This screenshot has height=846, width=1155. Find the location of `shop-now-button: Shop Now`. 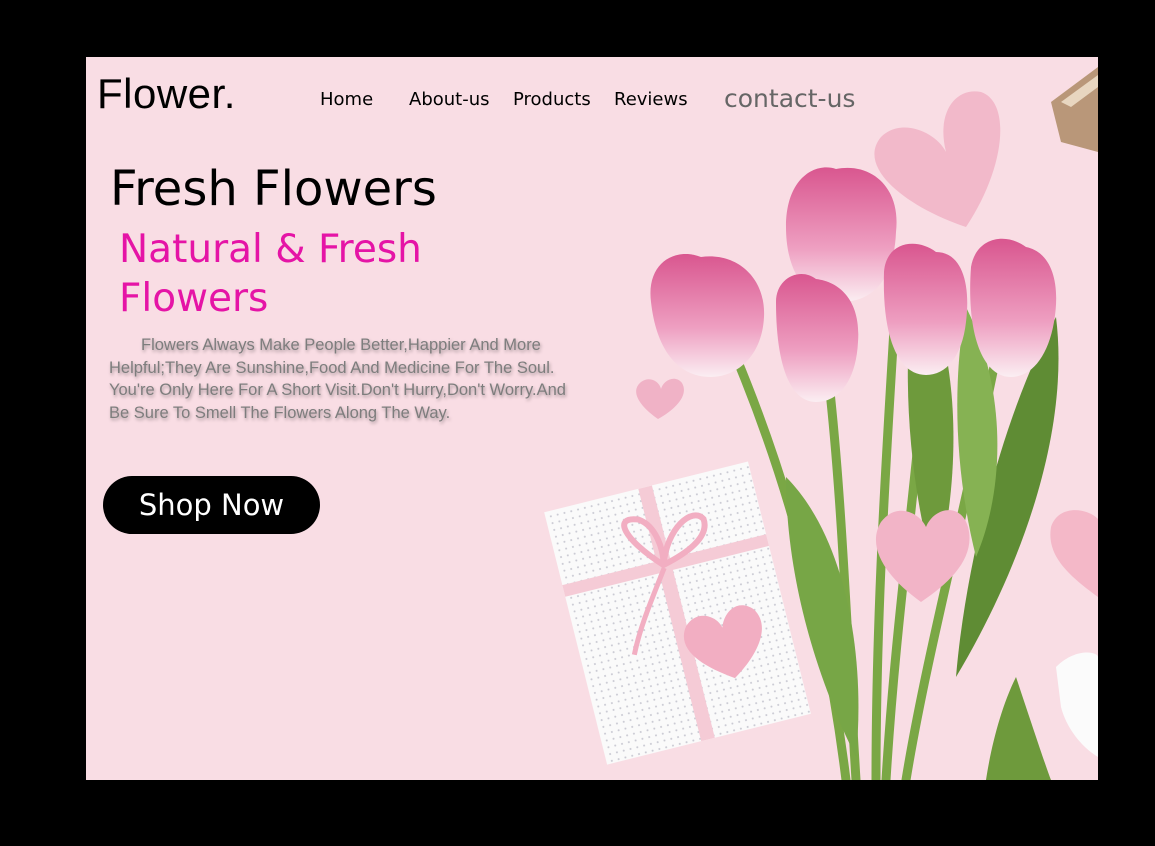

shop-now-button: Shop Now is located at coordinates (211, 505).